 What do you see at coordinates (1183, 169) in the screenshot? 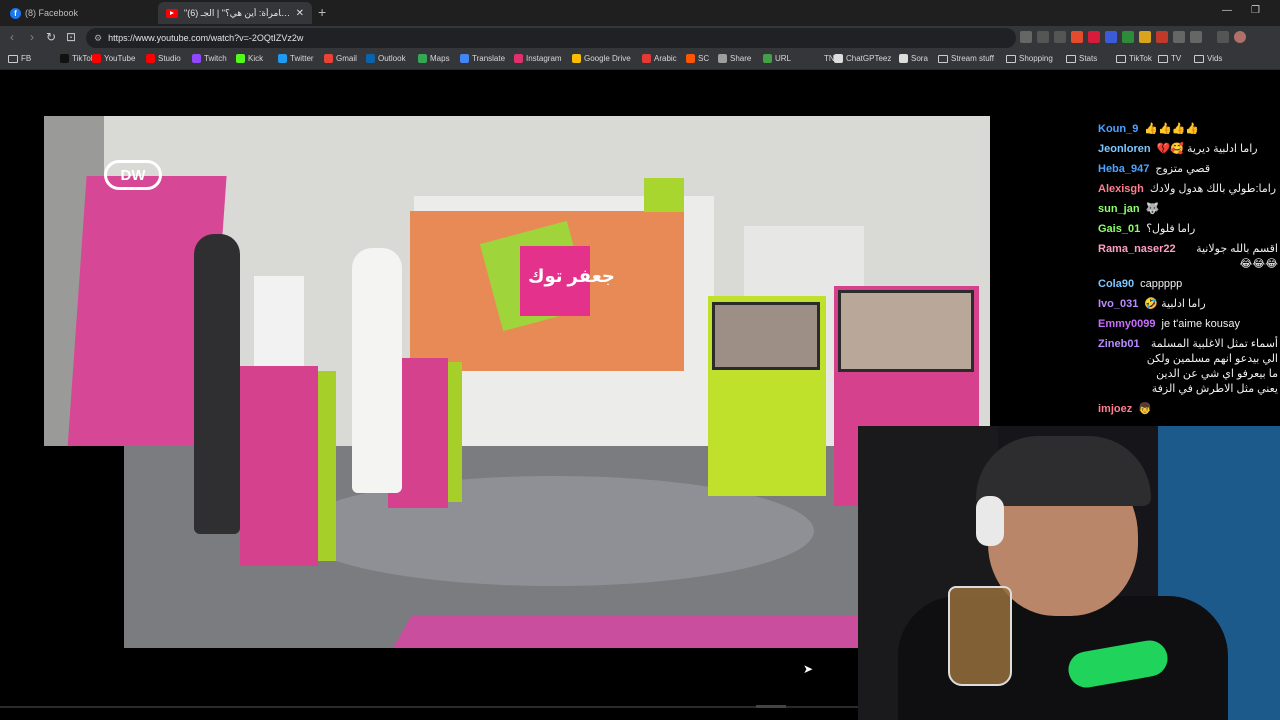
I see `chat-text: قصي متزوج` at bounding box center [1183, 169].